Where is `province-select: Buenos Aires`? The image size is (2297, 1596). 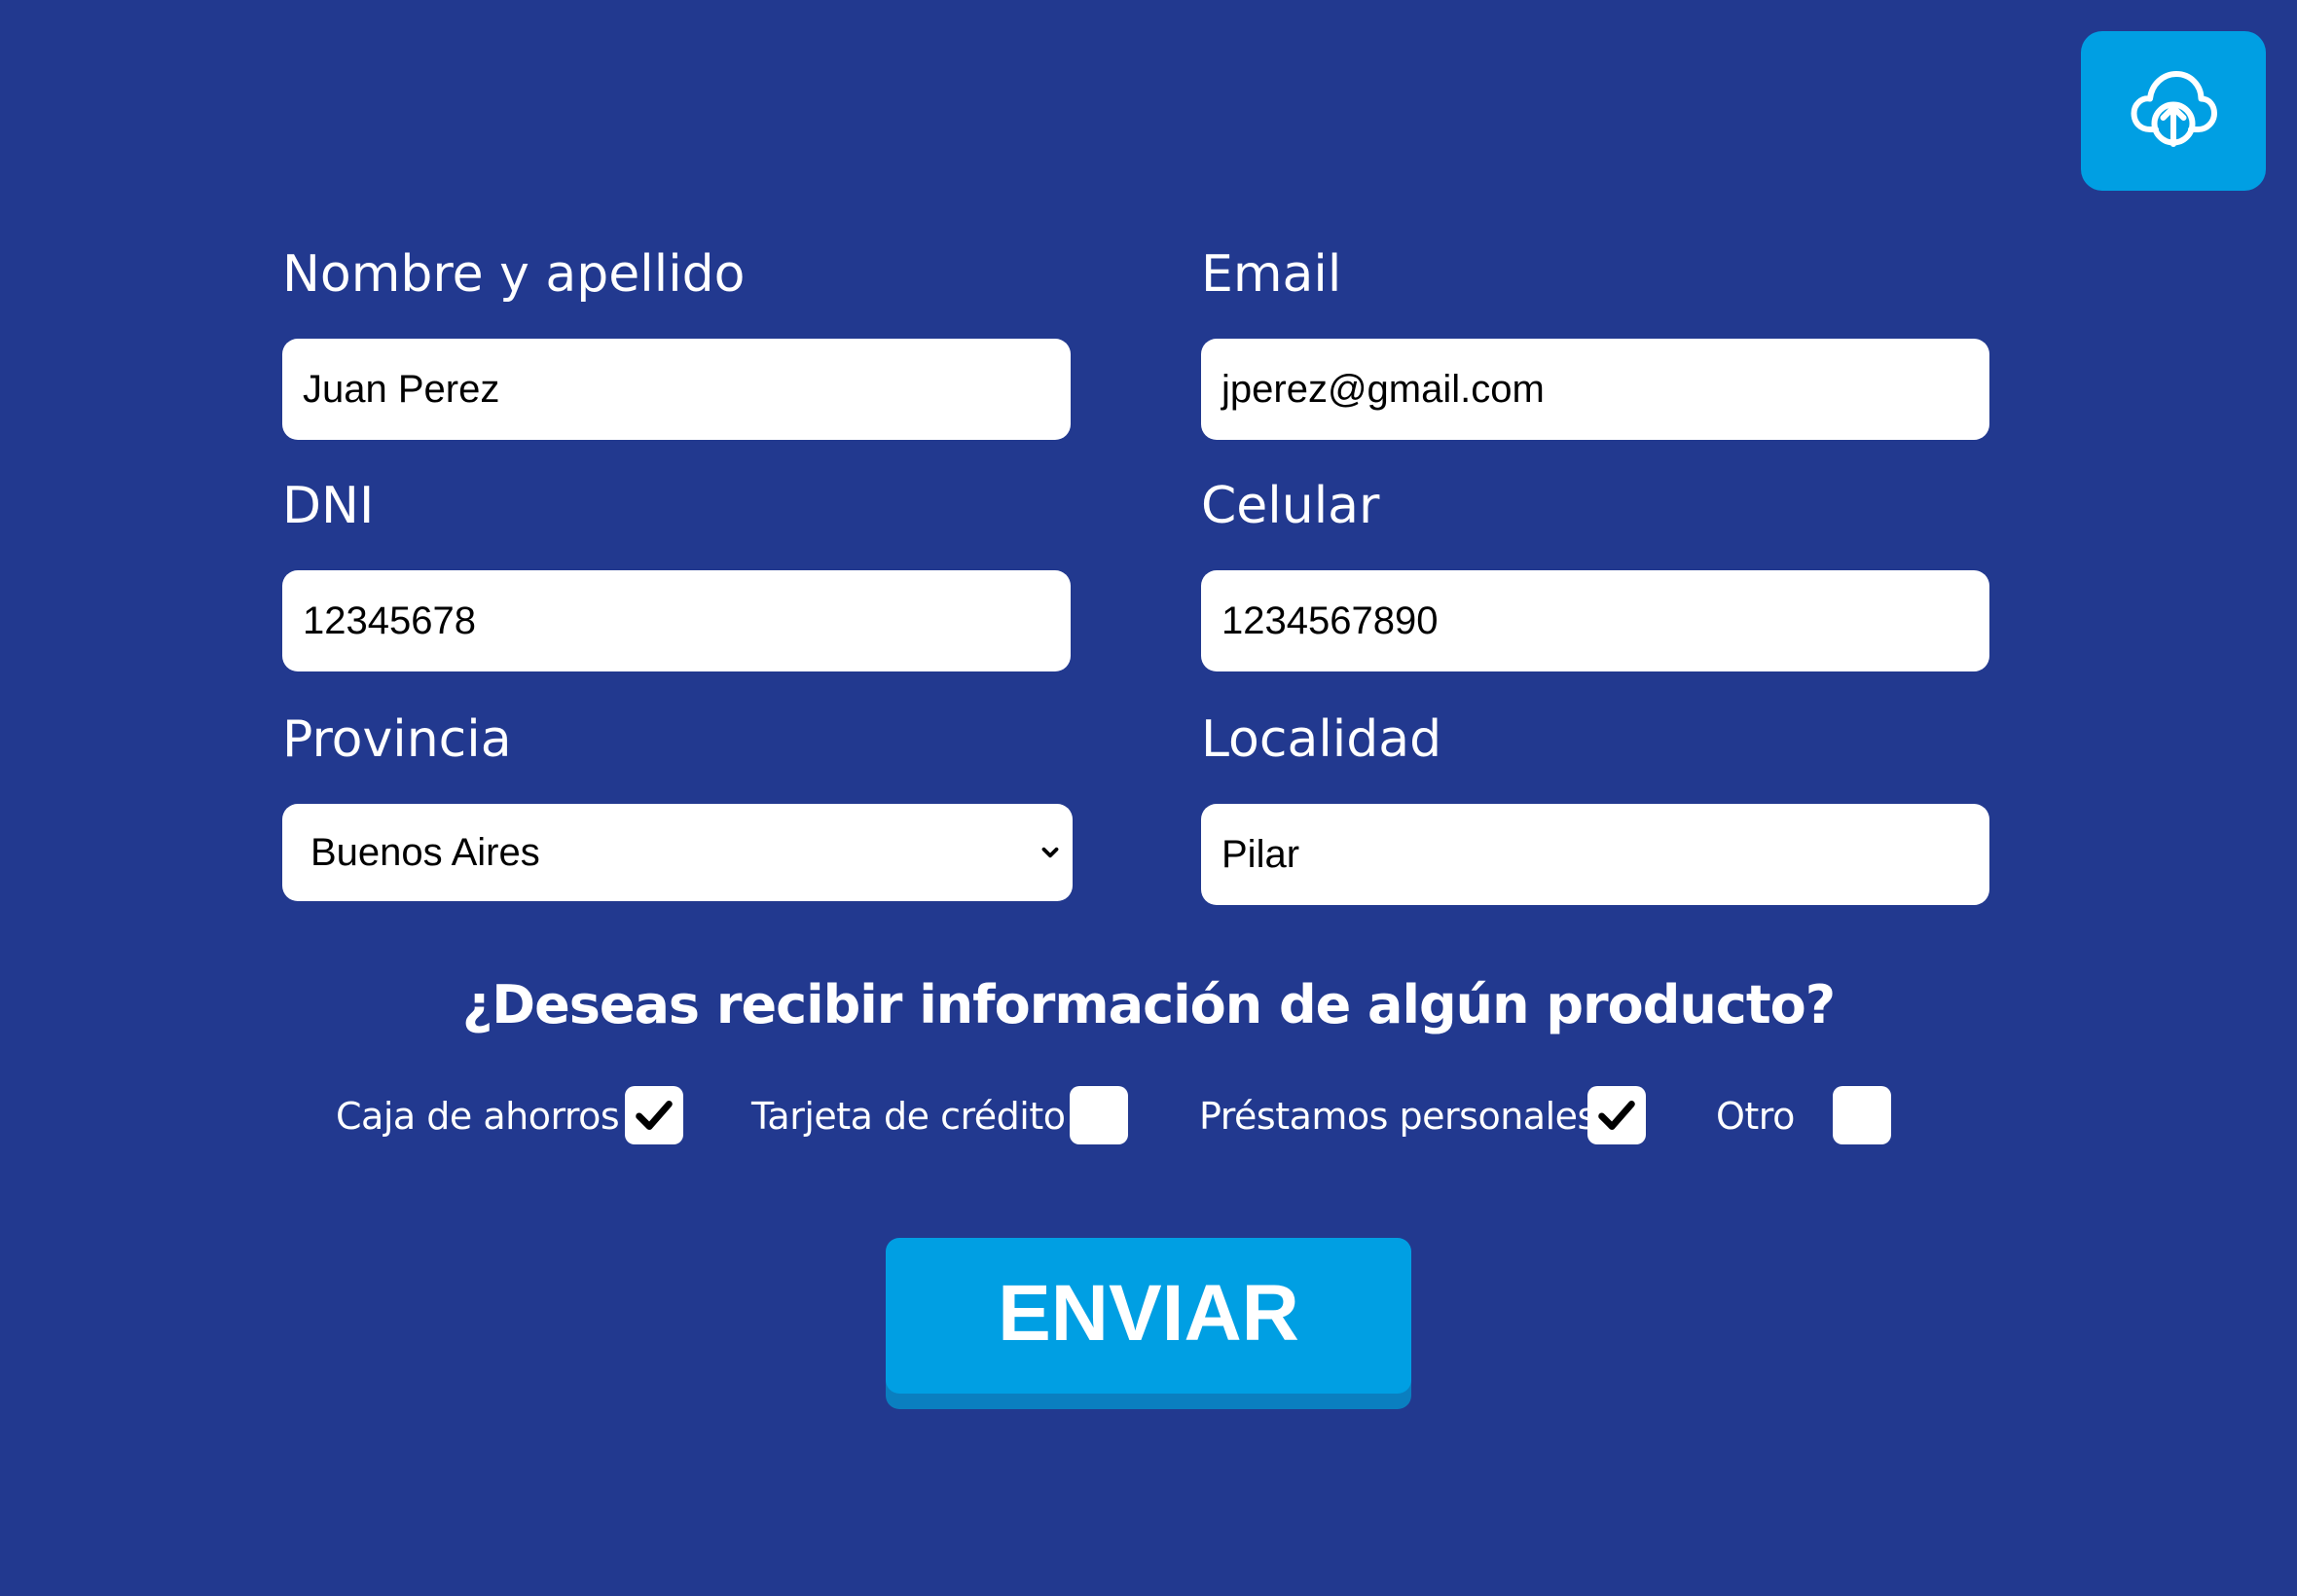
province-select: Buenos Aires is located at coordinates (677, 852).